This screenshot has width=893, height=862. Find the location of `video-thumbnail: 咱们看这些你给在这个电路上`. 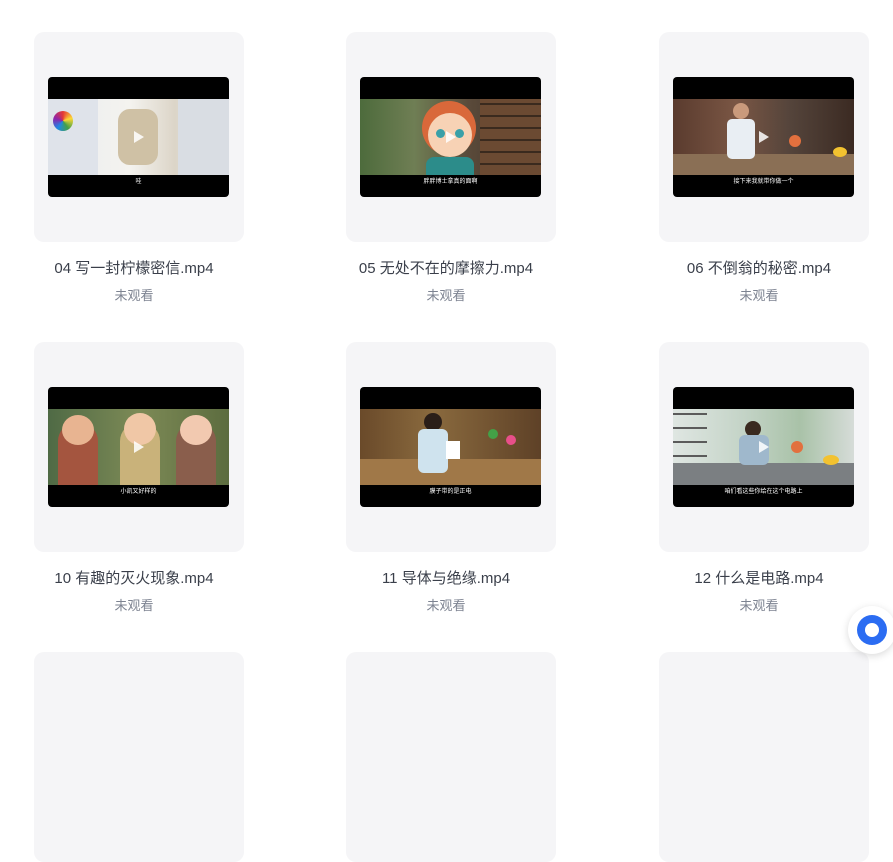

video-thumbnail: 咱们看这些你给在这个电路上 is located at coordinates (763, 447).